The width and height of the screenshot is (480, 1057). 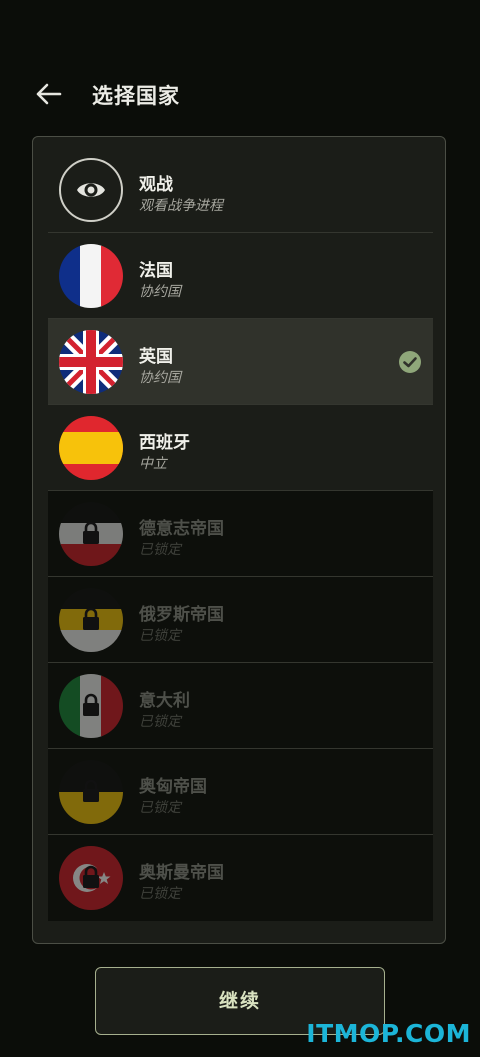 I want to click on spectate-option: 观战 观看战争进程, so click(x=240, y=190).